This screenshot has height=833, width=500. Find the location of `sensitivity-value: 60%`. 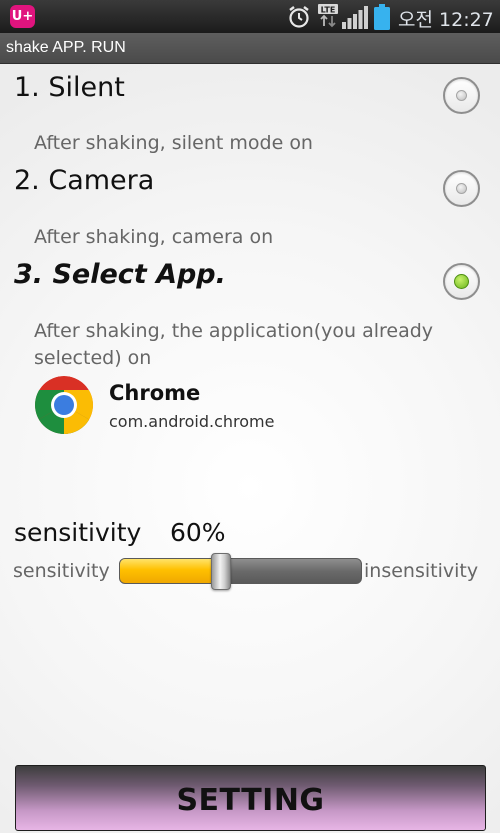

sensitivity-value: 60% is located at coordinates (198, 532).